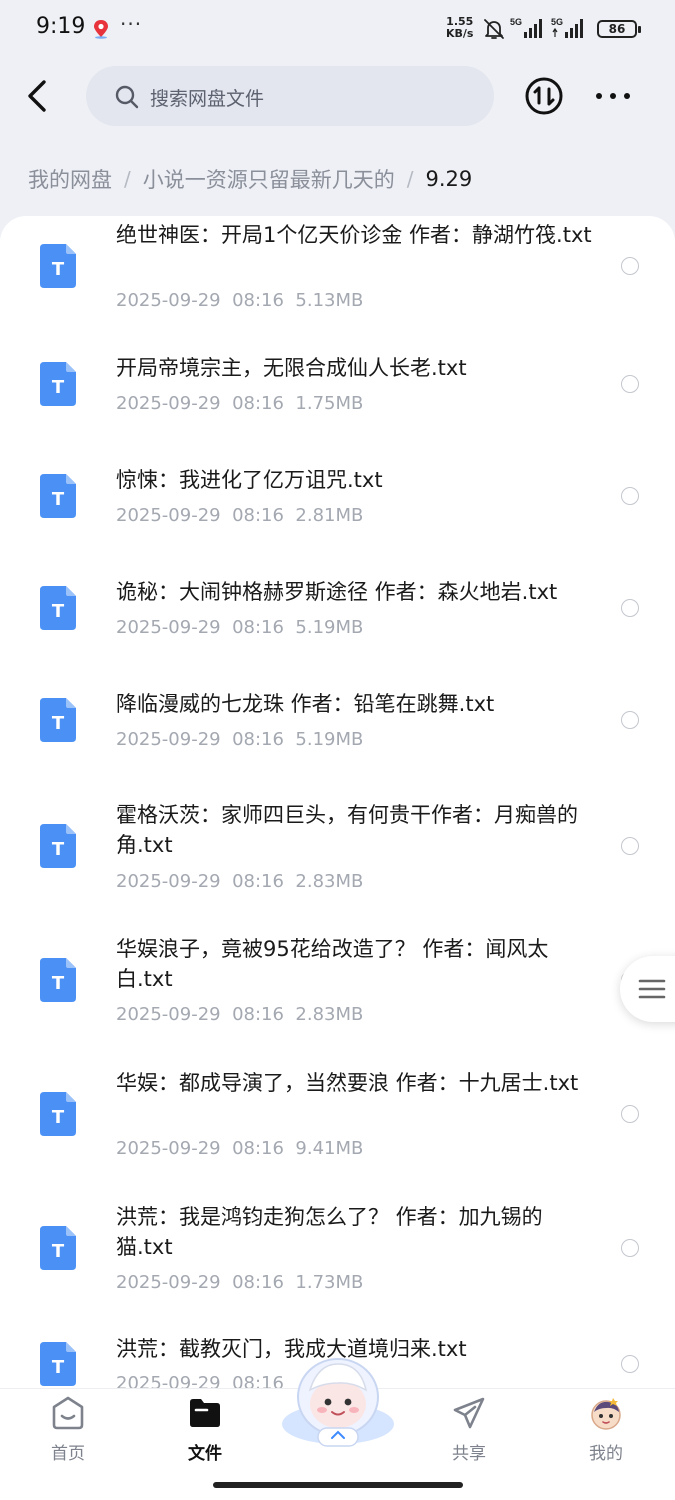 The image size is (675, 1500). Describe the element at coordinates (269, 179) in the screenshot. I see `breadcrumb-novel-folder: 小说一资源只留最新几天的` at that location.